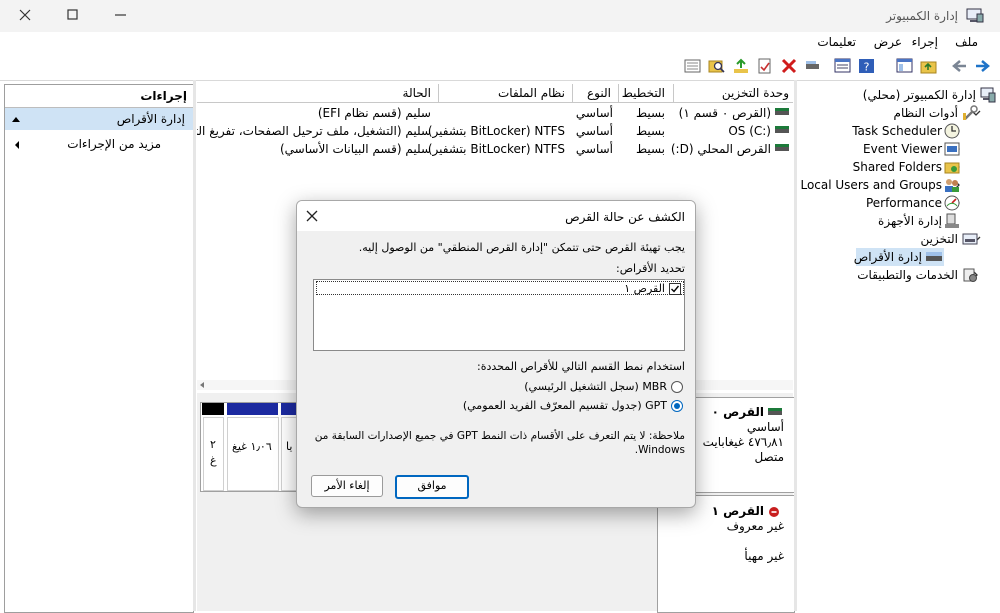 The image size is (1000, 613). Describe the element at coordinates (755, 93) in the screenshot. I see `column-volume: وحدة التخزين` at that location.